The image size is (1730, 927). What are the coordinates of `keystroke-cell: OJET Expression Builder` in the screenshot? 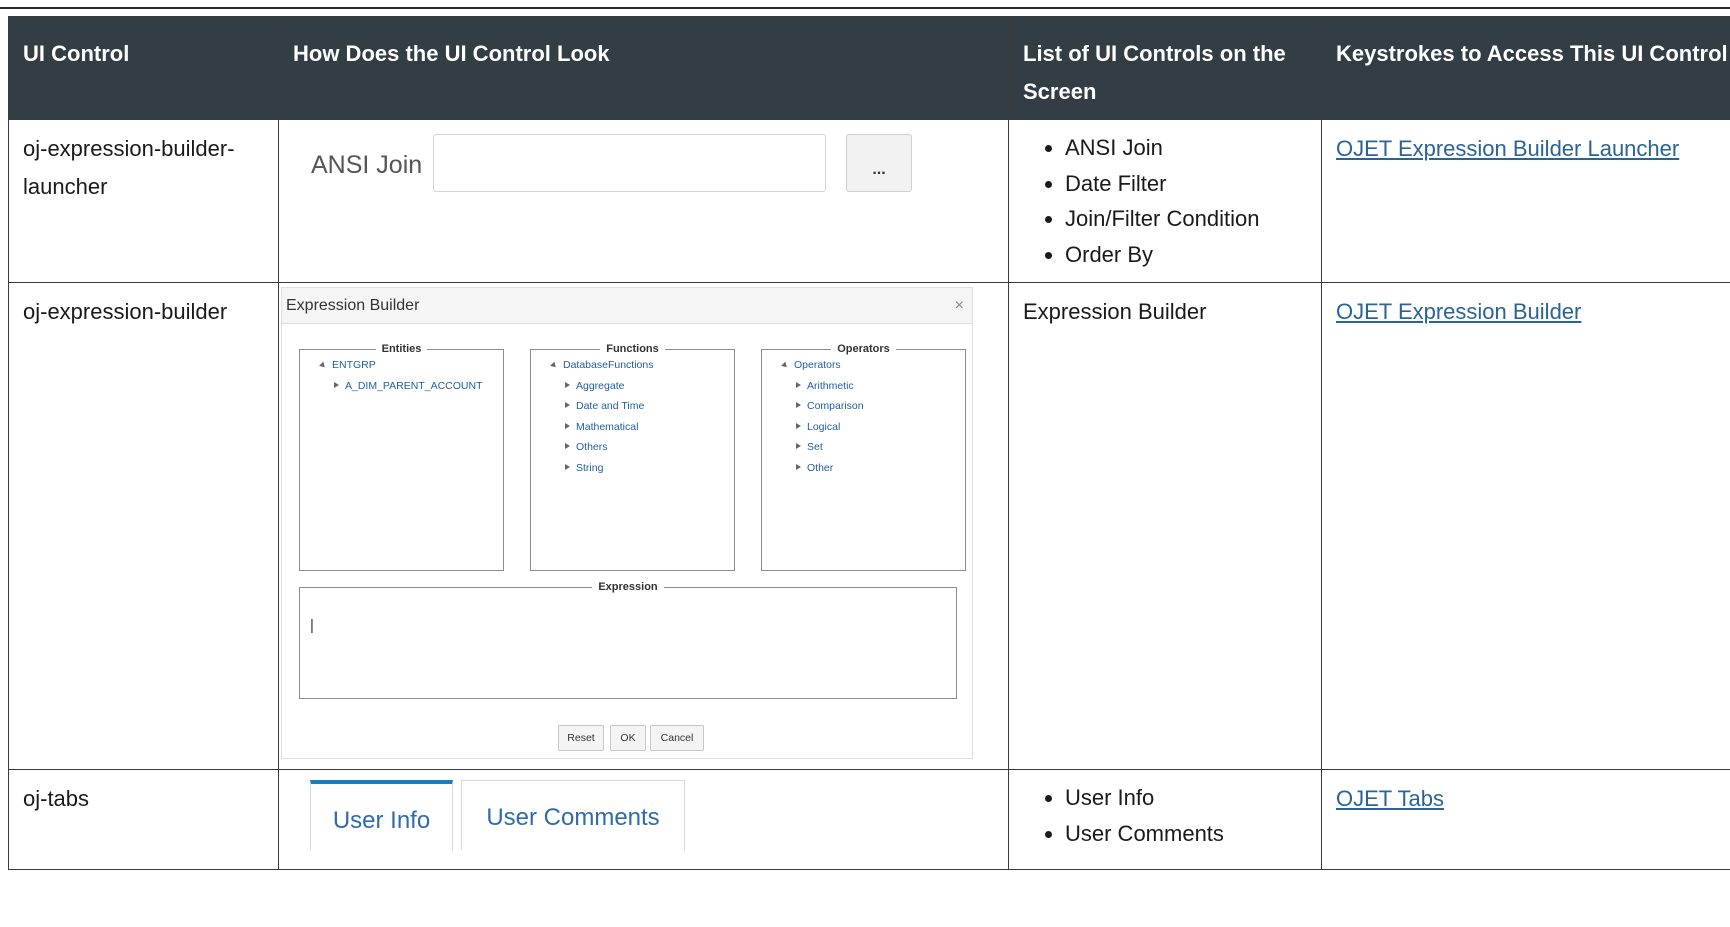 It's located at (1525, 526).